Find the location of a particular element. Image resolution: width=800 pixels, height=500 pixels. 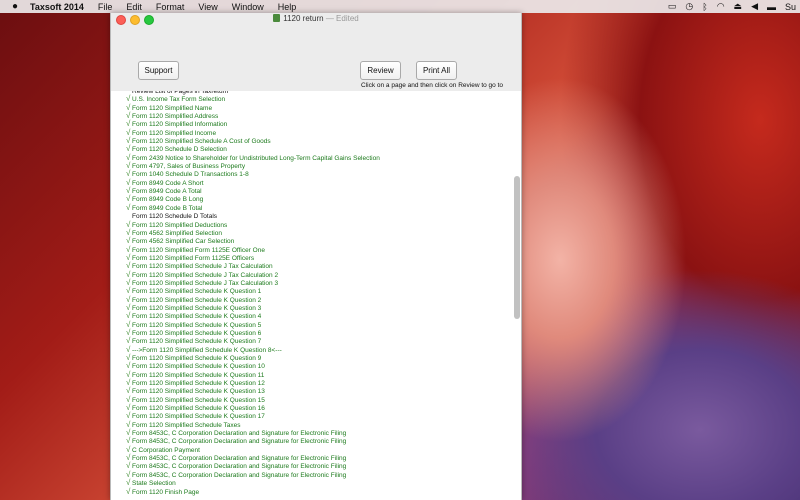

list-item: √ Form 4562 Simplified Selection is located at coordinates (253, 233).